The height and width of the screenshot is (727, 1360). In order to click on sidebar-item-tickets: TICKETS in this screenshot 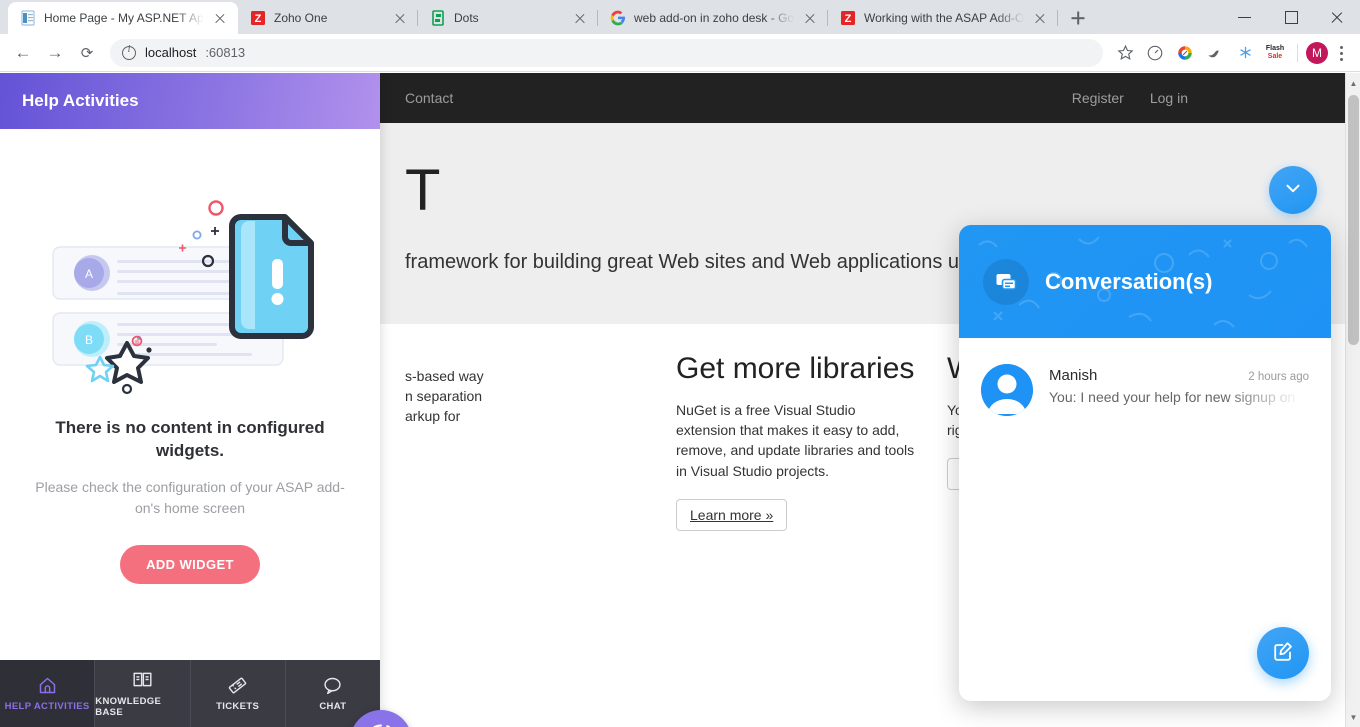, I will do `click(238, 693)`.